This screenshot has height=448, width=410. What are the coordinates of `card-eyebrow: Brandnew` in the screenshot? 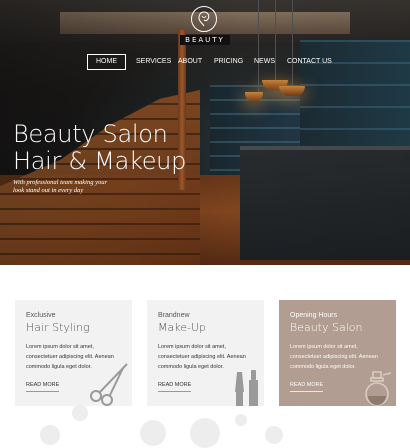 It's located at (174, 315).